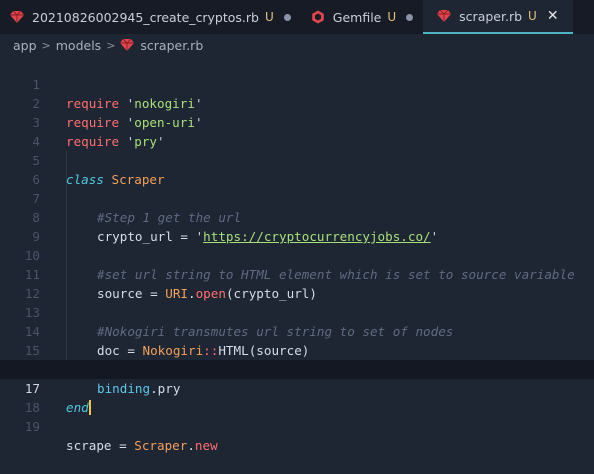 This screenshot has width=594, height=474. Describe the element at coordinates (25, 45) in the screenshot. I see `breadcrumb-item-app: app` at that location.